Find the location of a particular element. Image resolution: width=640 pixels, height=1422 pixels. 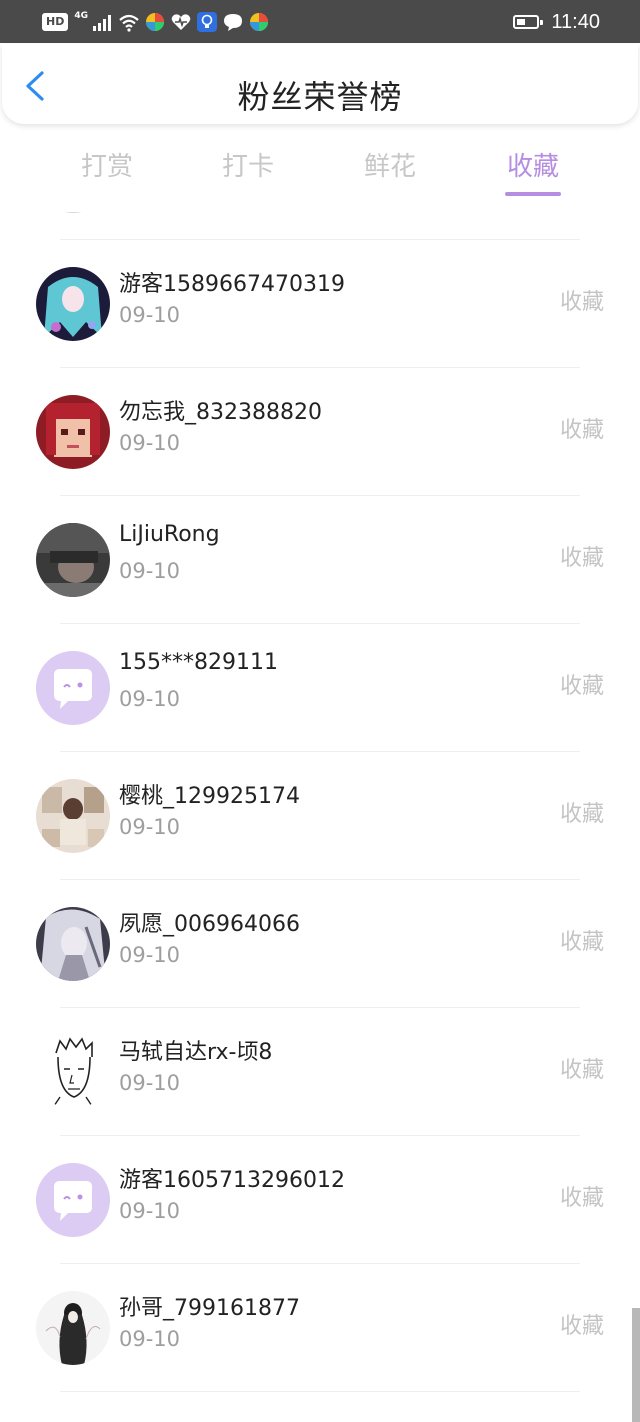

tab-bar: 打赏 打卡 鲜花 收藏 is located at coordinates (320, 168).